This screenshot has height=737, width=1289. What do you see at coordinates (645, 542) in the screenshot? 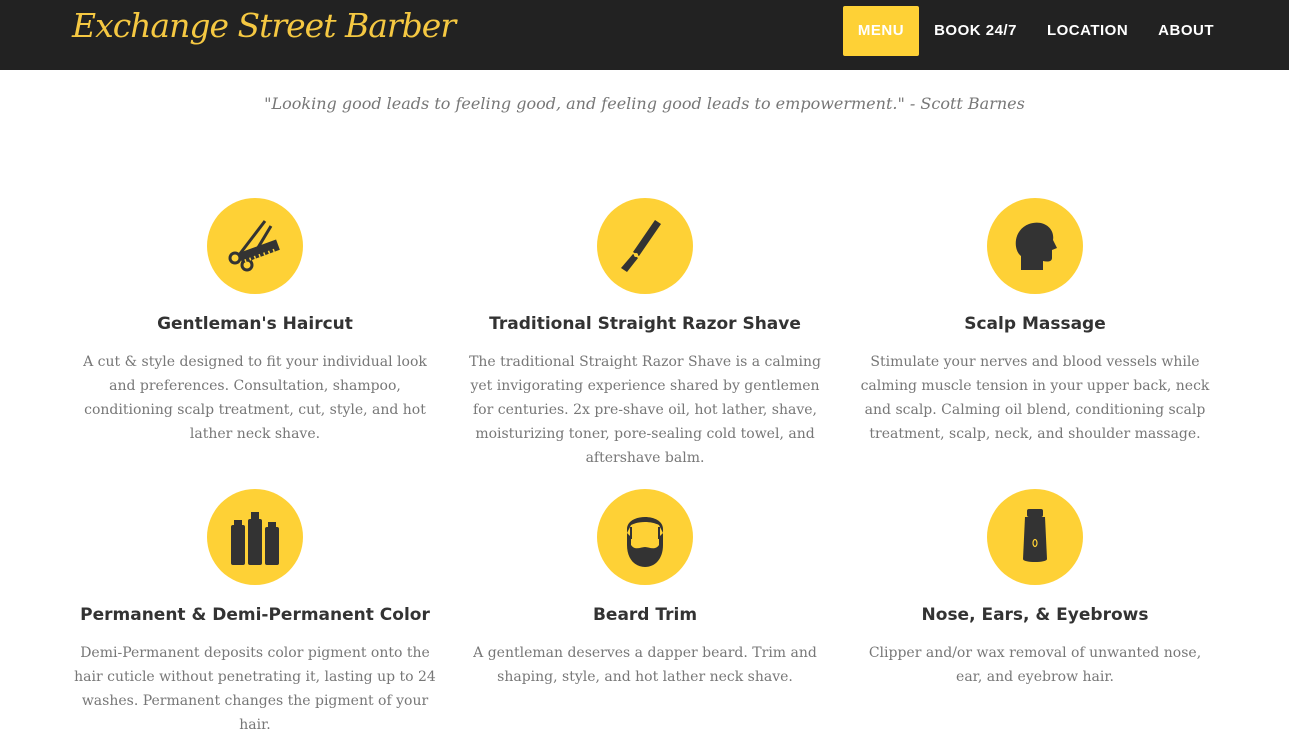
I see `bearded-face-icon` at bounding box center [645, 542].